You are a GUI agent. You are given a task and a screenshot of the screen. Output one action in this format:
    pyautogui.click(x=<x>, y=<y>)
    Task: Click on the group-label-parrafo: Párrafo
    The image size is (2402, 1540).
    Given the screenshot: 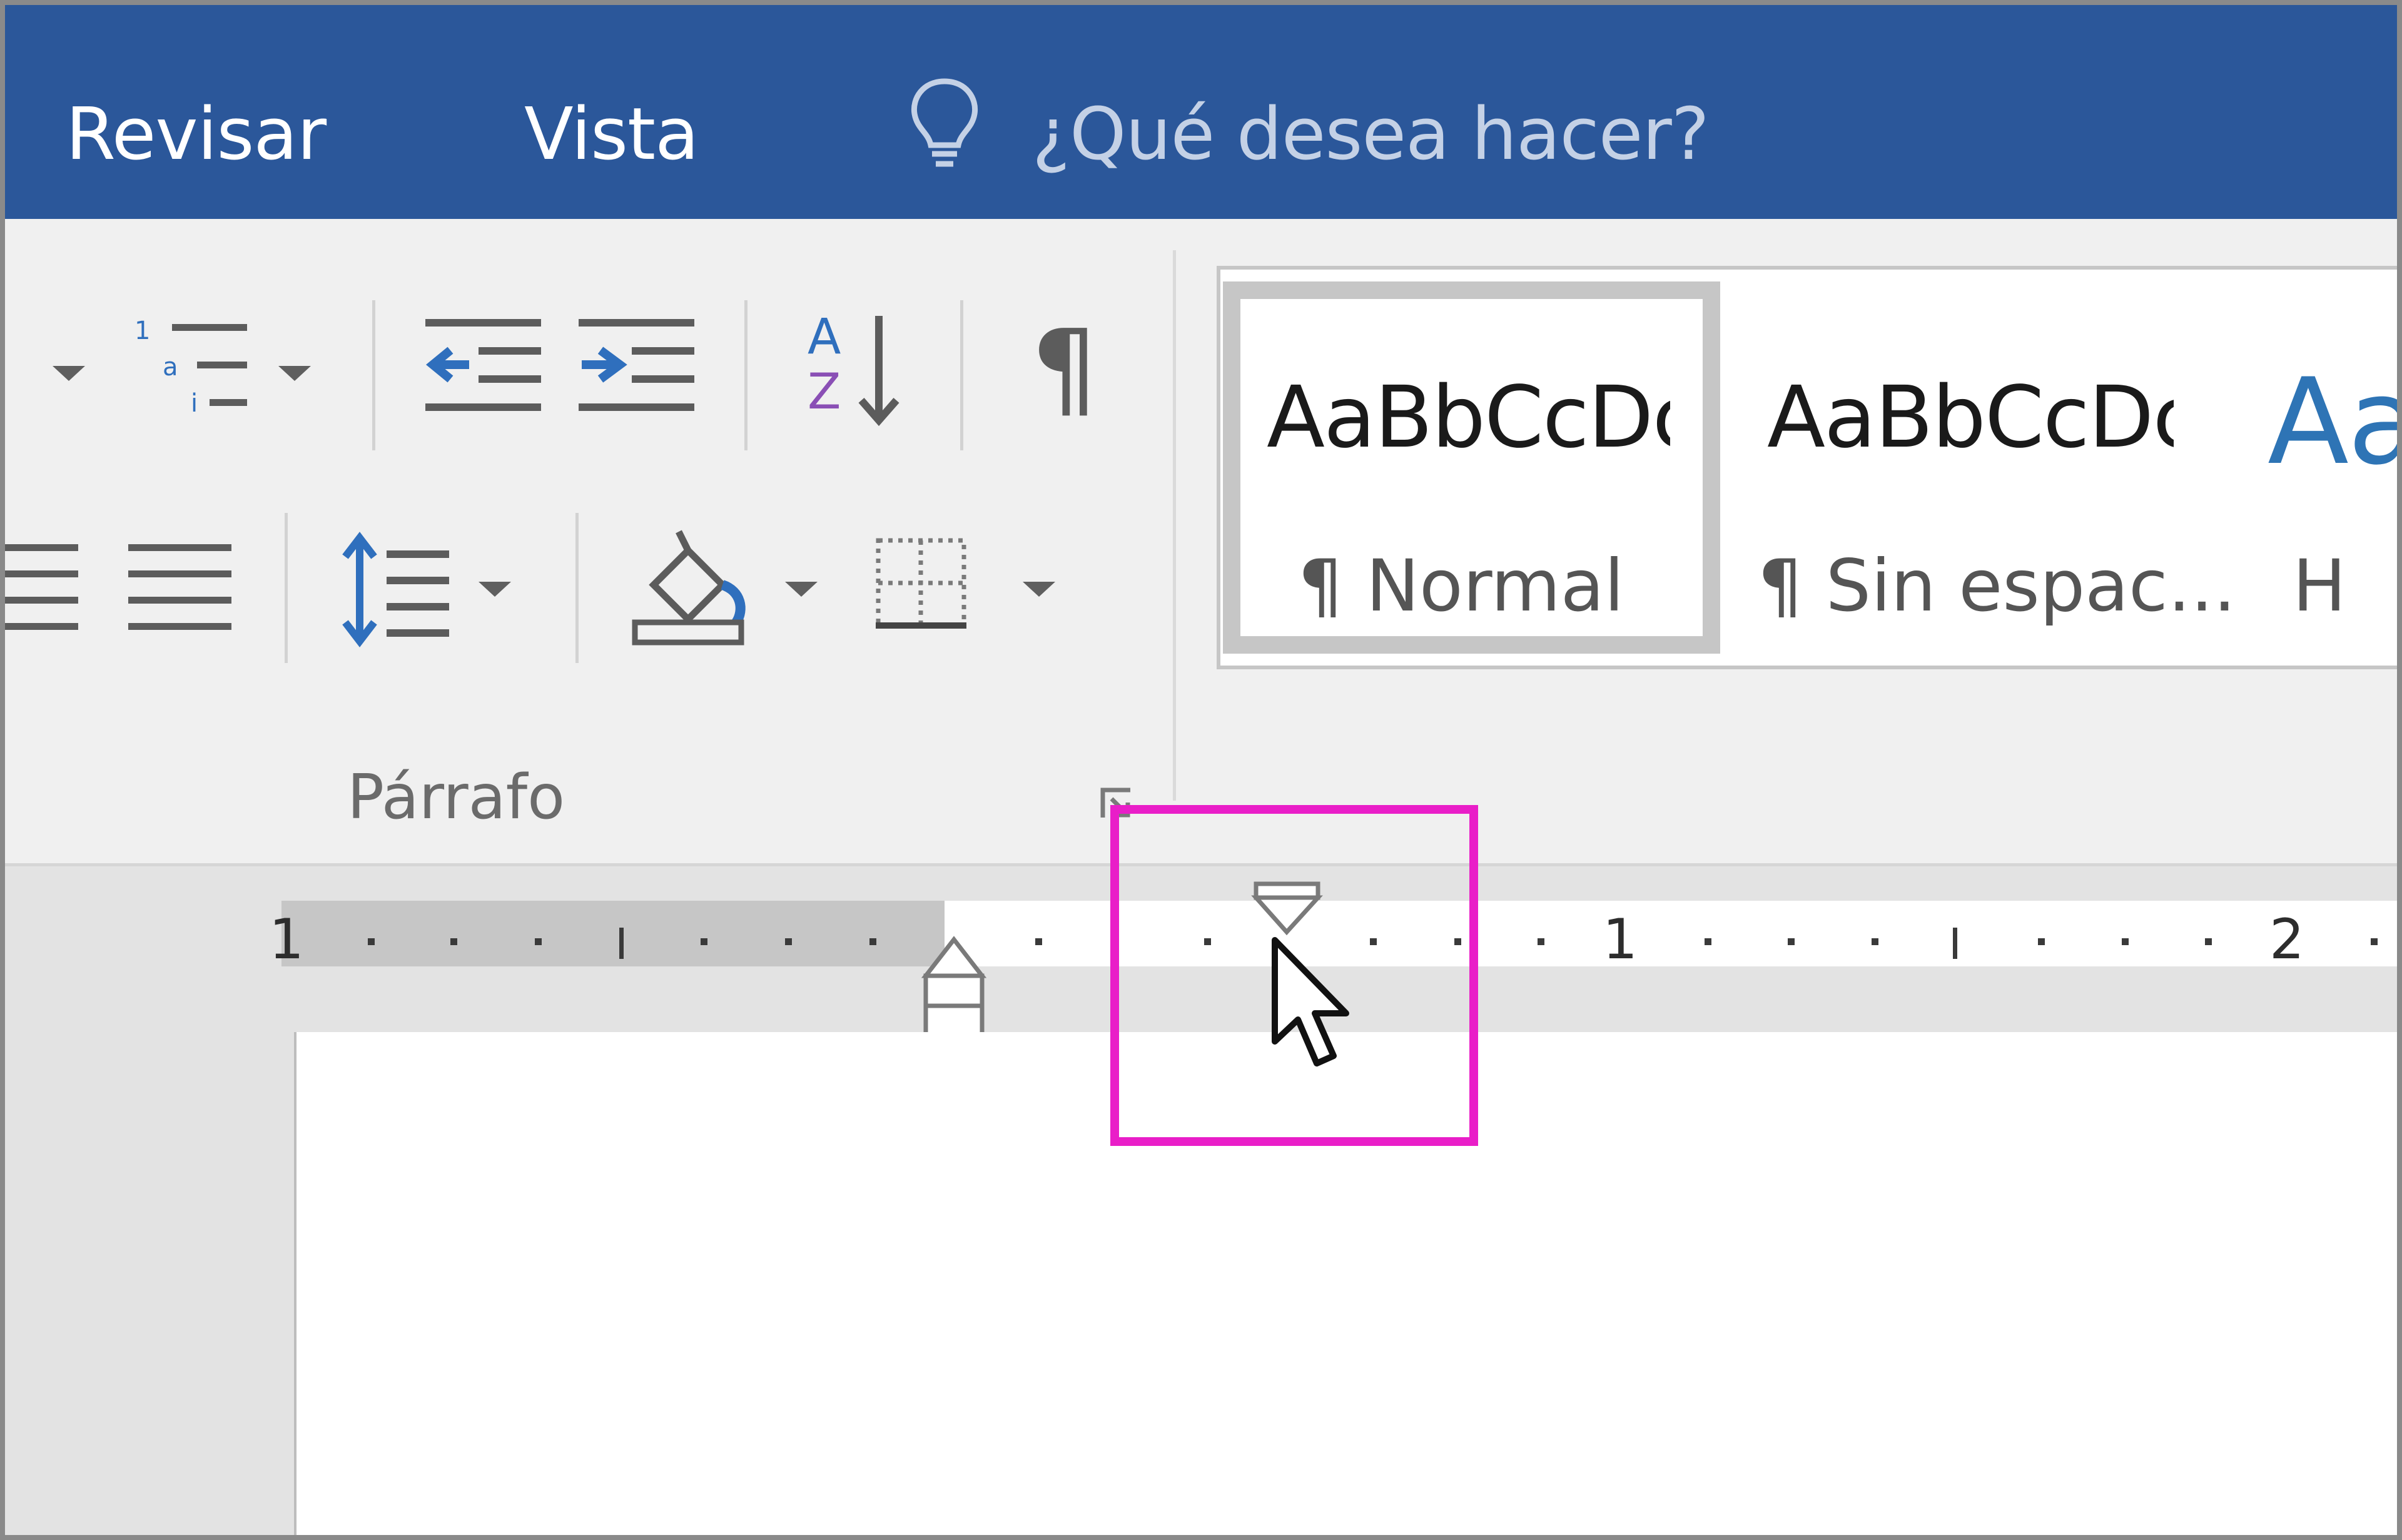 What is the action you would take?
    pyautogui.click(x=456, y=797)
    